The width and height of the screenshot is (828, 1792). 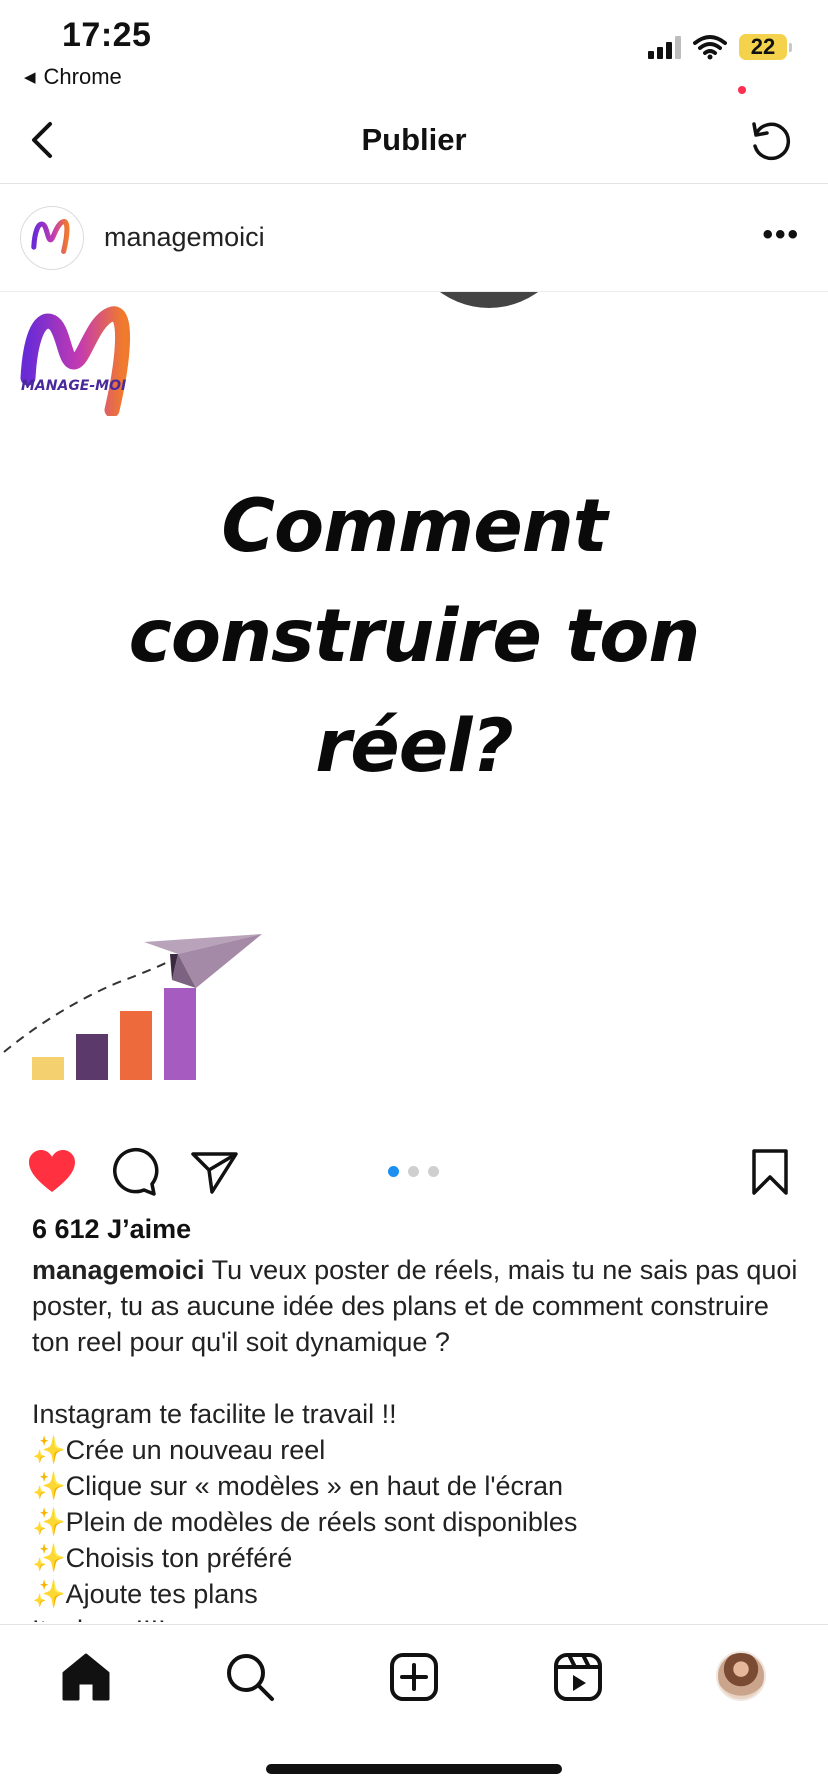 I want to click on headline-line-2: construire ton, so click(x=414, y=636).